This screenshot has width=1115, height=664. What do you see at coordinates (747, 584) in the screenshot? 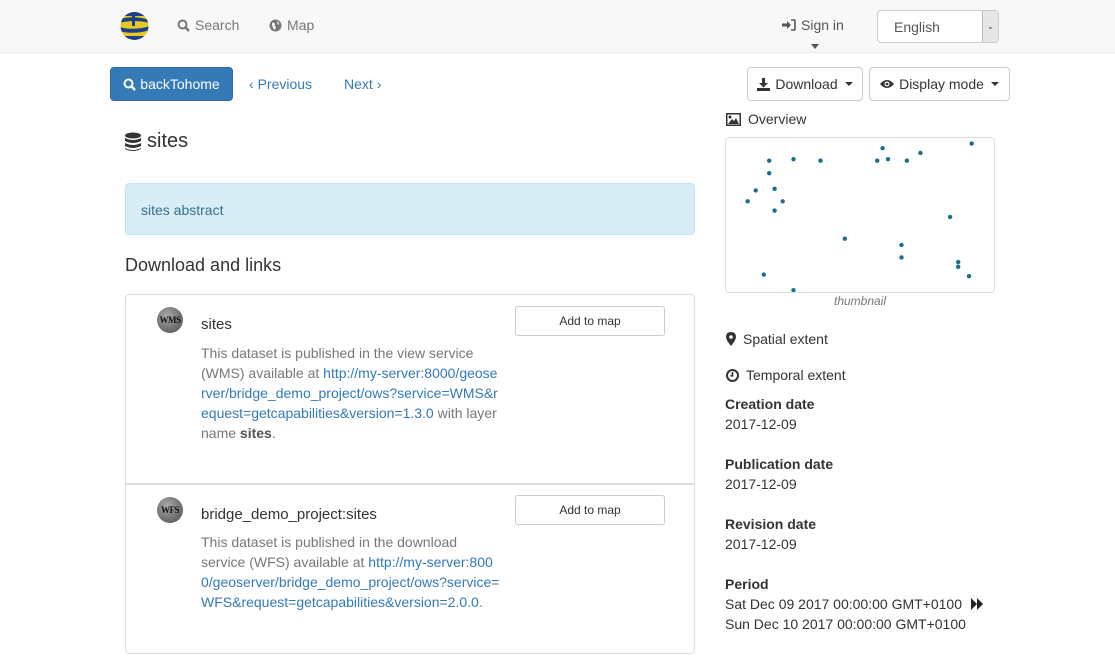
I see `period-label: Period` at bounding box center [747, 584].